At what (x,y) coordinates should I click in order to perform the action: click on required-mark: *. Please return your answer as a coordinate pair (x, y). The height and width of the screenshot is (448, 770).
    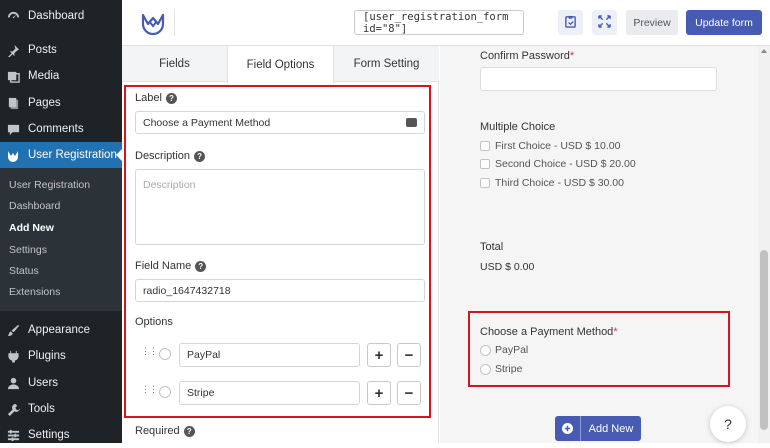
    Looking at the image, I should click on (572, 56).